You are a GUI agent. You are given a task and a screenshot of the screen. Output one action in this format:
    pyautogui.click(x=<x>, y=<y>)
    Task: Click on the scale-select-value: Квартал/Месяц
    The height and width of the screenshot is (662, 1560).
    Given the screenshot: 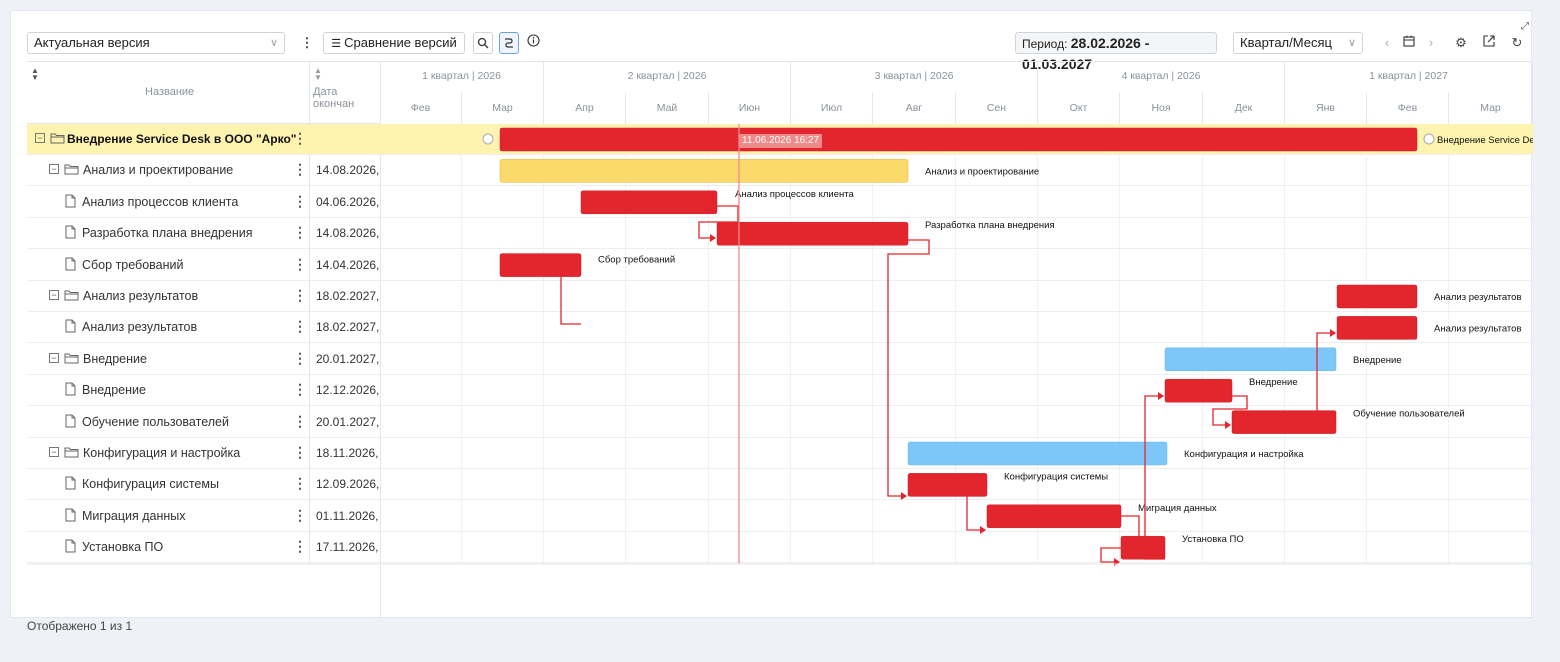 What is the action you would take?
    pyautogui.click(x=1286, y=42)
    